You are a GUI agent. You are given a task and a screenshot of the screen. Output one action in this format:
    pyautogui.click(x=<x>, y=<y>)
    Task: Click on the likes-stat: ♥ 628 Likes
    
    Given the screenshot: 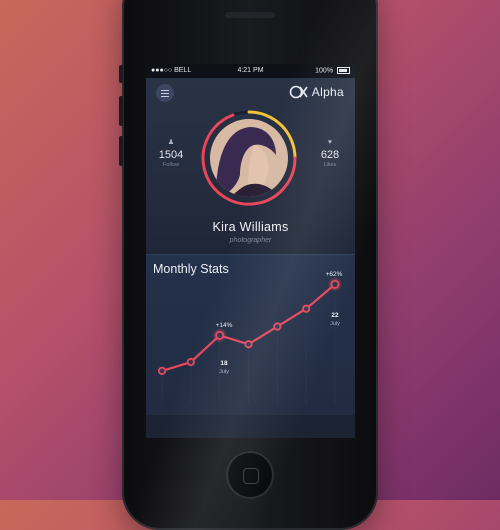 What is the action you would take?
    pyautogui.click(x=330, y=153)
    